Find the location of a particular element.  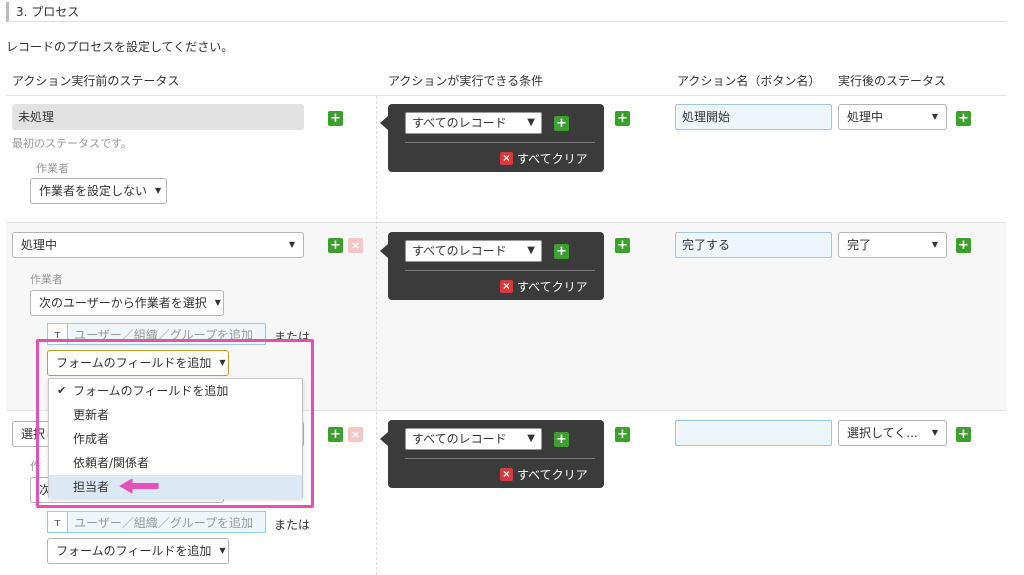

status-after-select: 完了 ▼ is located at coordinates (892, 245).